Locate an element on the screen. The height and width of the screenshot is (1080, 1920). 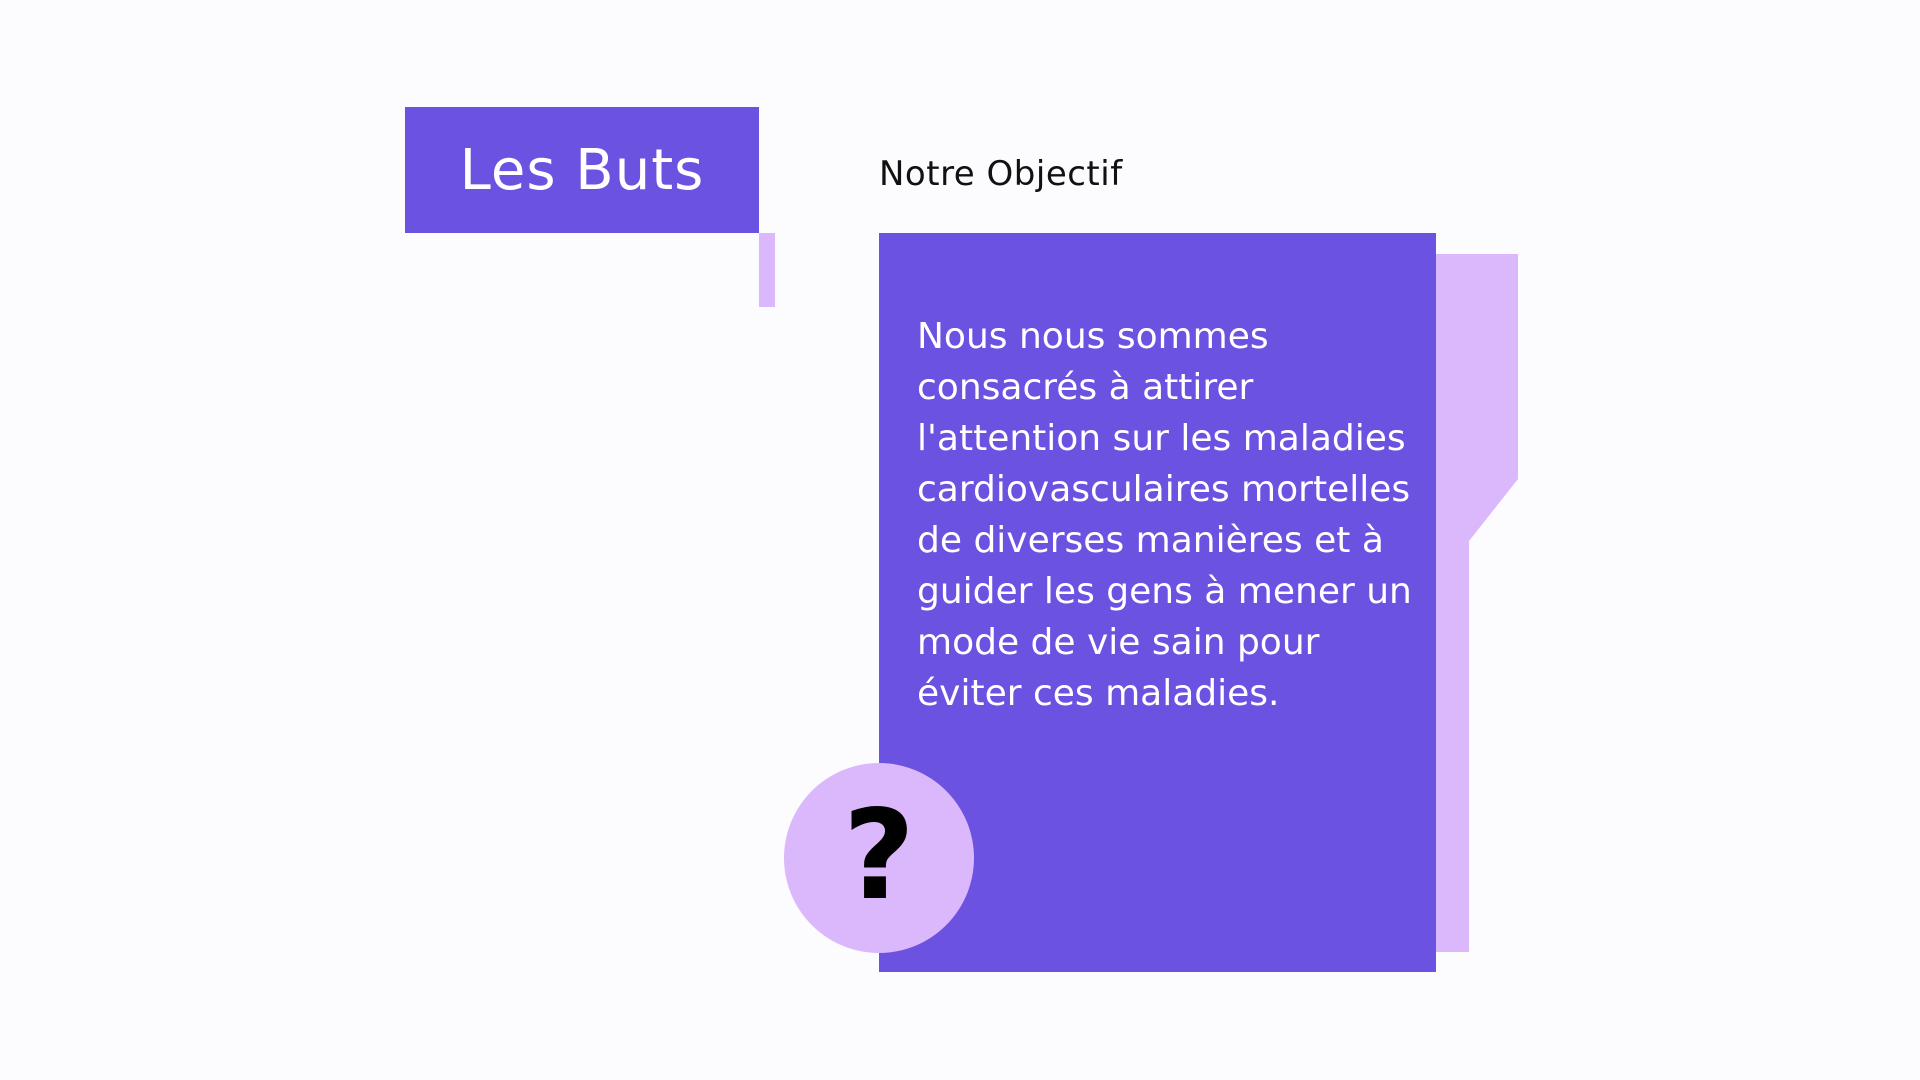
slide-title: Les Buts is located at coordinates (582, 170).